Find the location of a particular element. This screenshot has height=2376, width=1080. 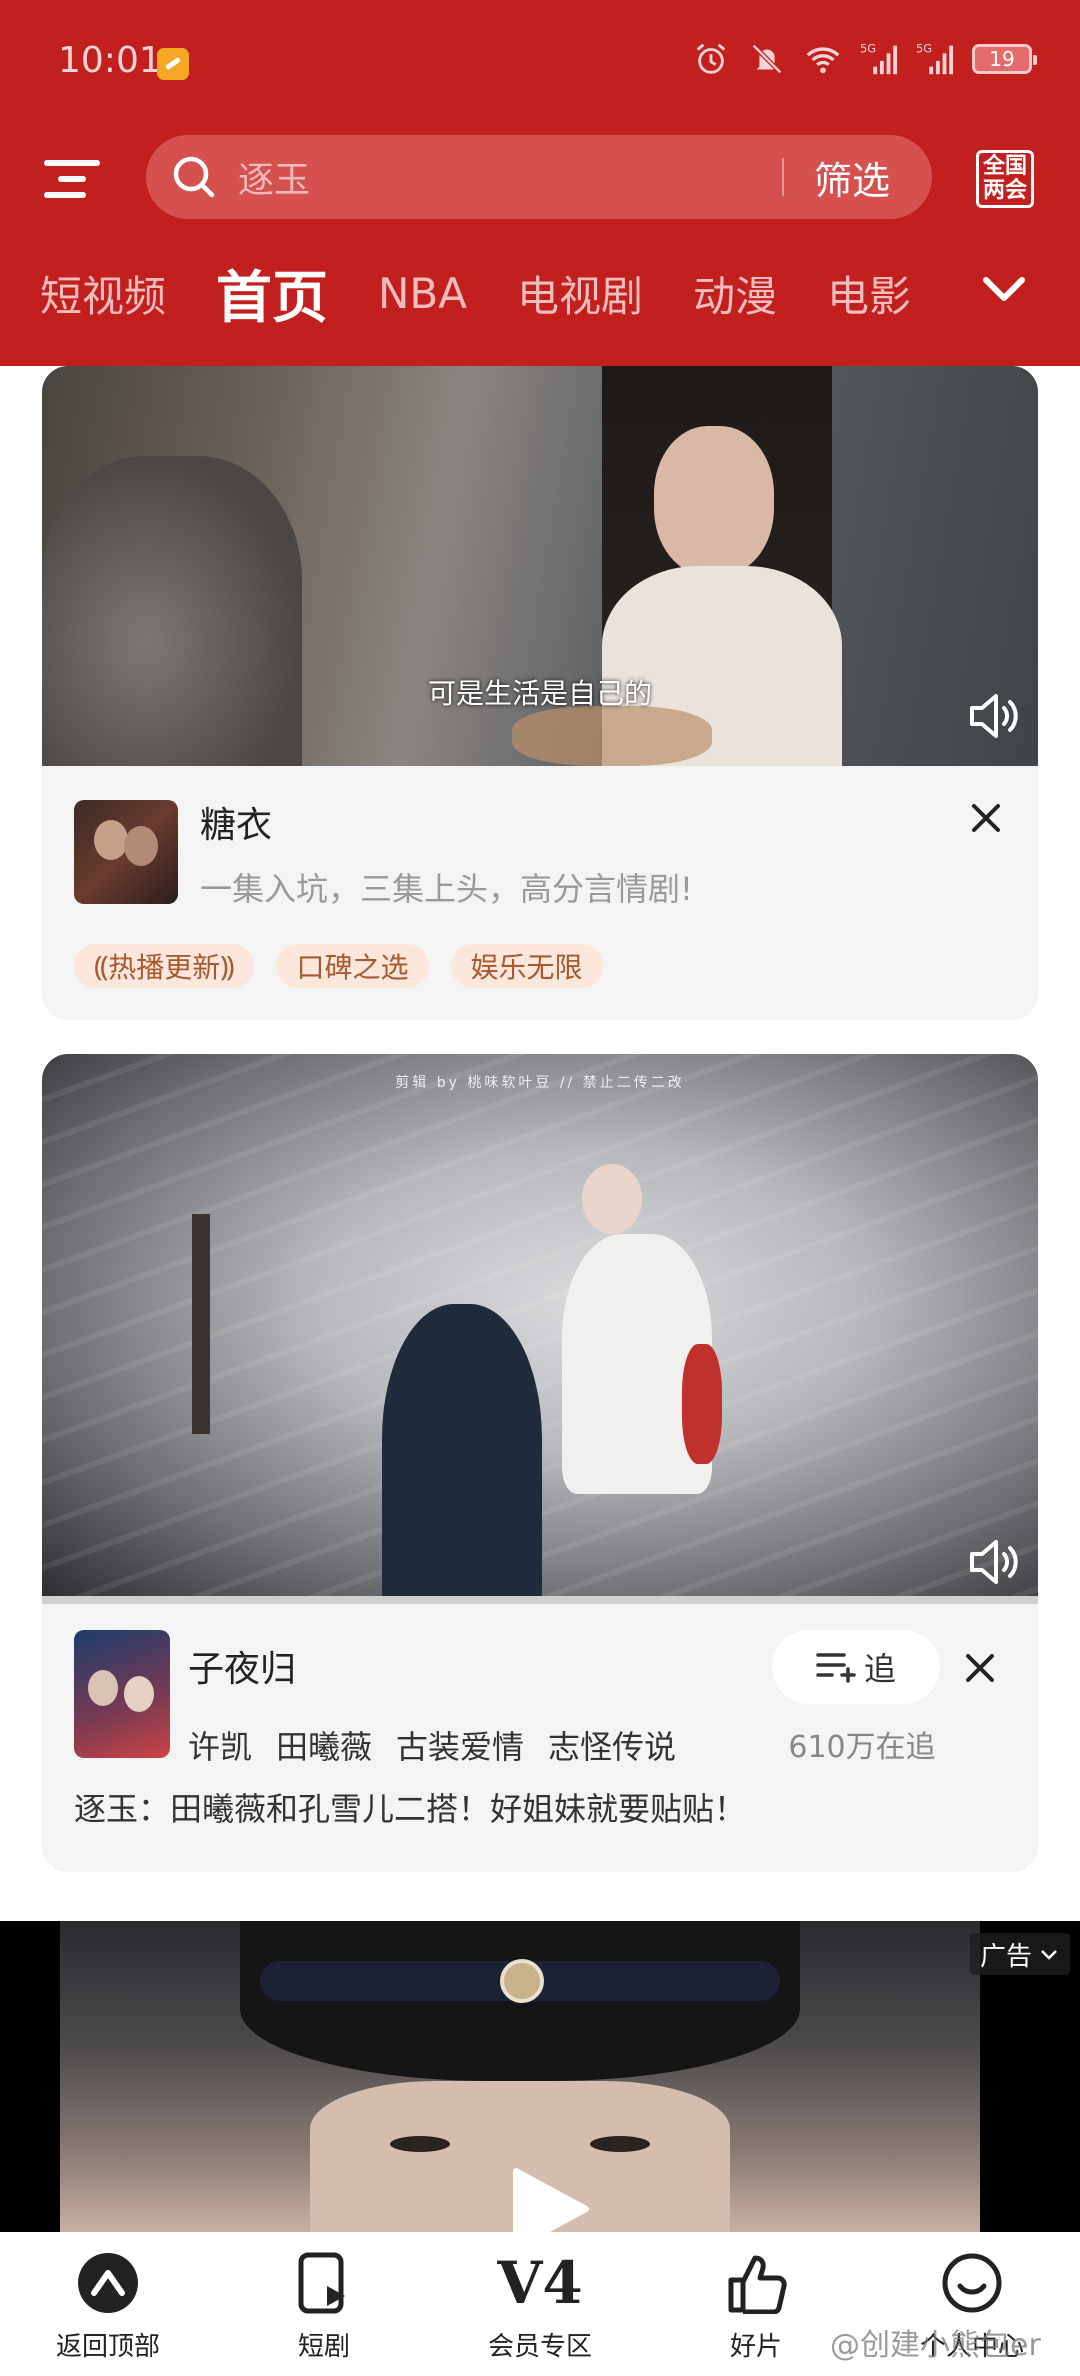

short-drama-icon is located at coordinates (324, 2283).